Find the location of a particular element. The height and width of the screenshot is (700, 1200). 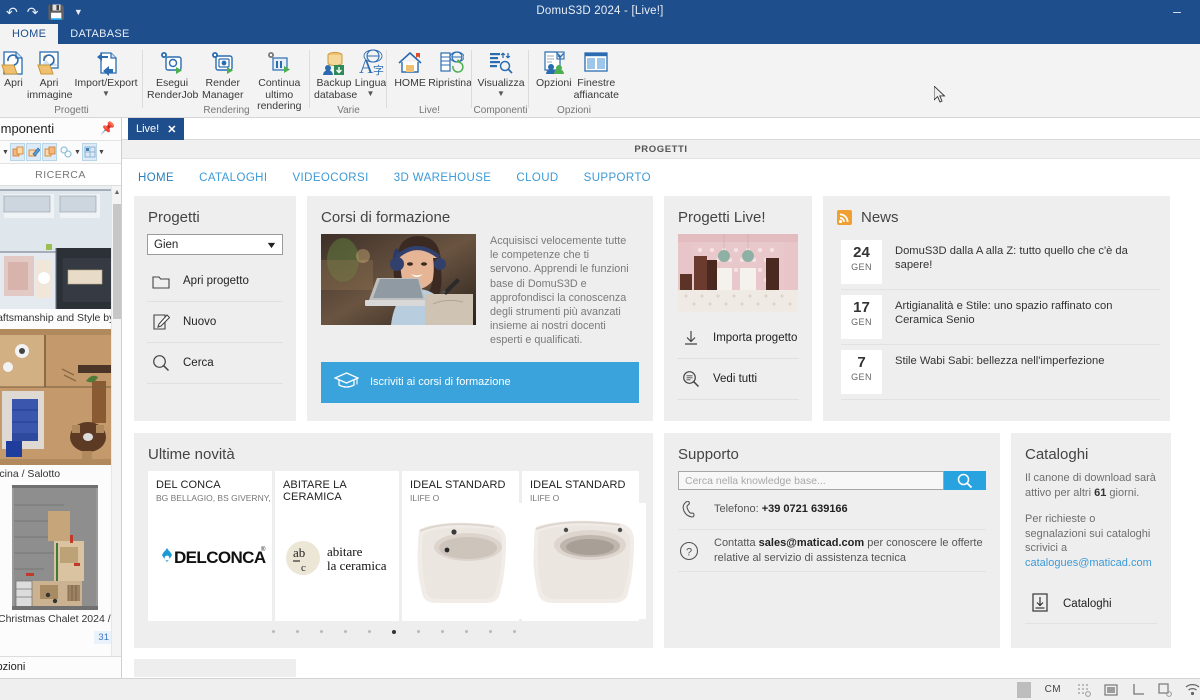

floorplan-bathroom-thumb is located at coordinates (58, 247).